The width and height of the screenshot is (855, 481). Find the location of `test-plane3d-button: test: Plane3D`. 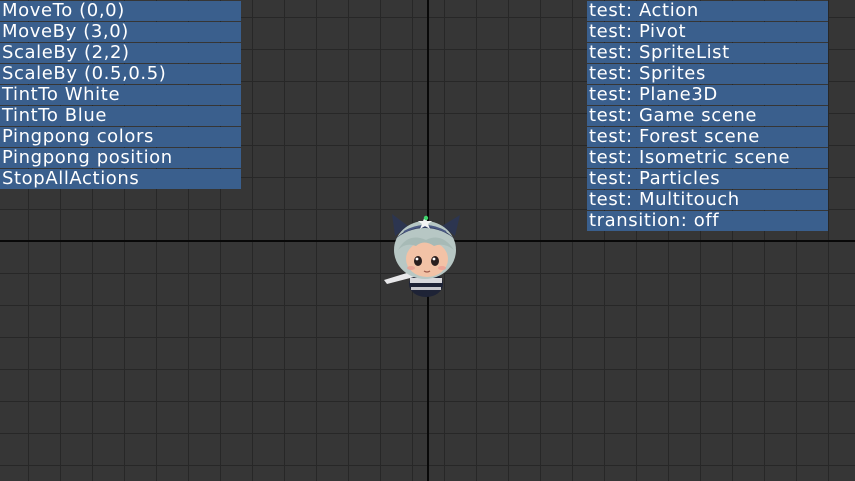

test-plane3d-button: test: Plane3D is located at coordinates (707, 95).